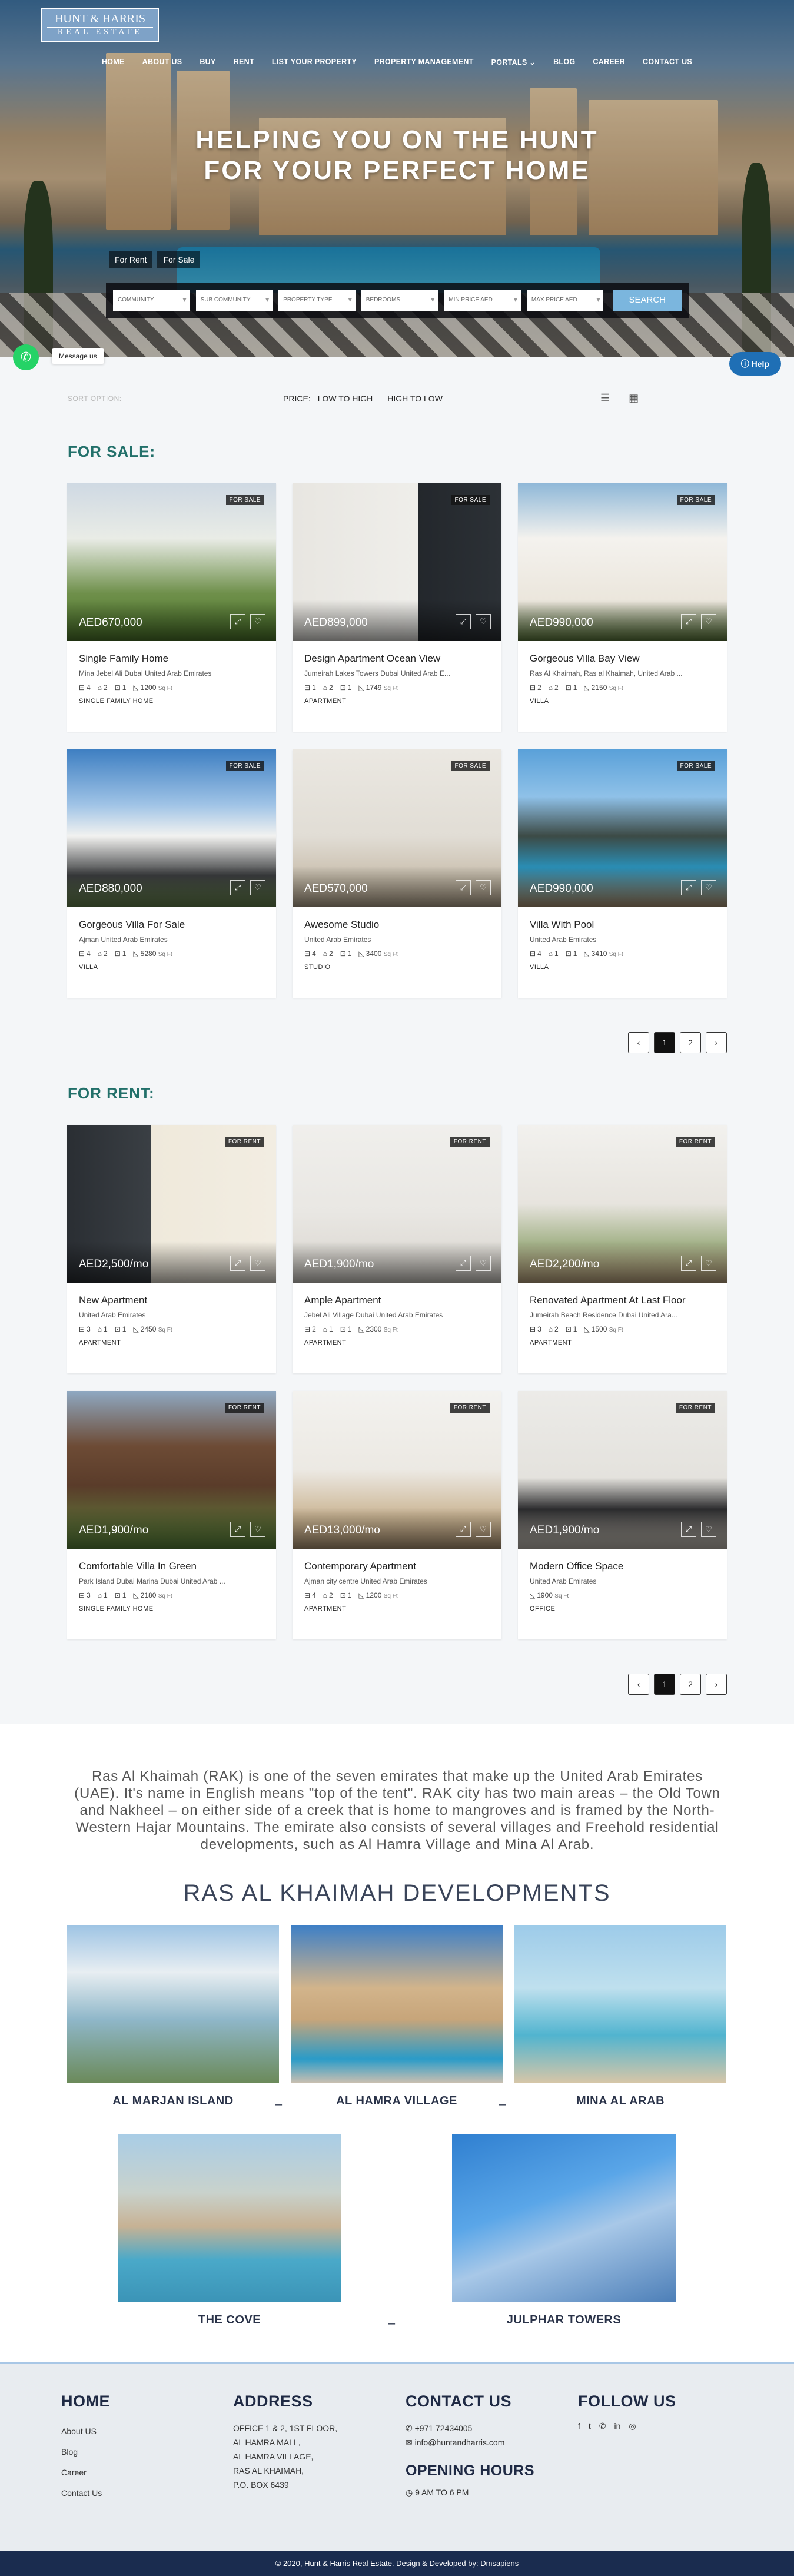 The image size is (794, 2576). I want to click on property-photo: FOR RENT AED2,500/mo ⤢ ♡, so click(171, 1204).